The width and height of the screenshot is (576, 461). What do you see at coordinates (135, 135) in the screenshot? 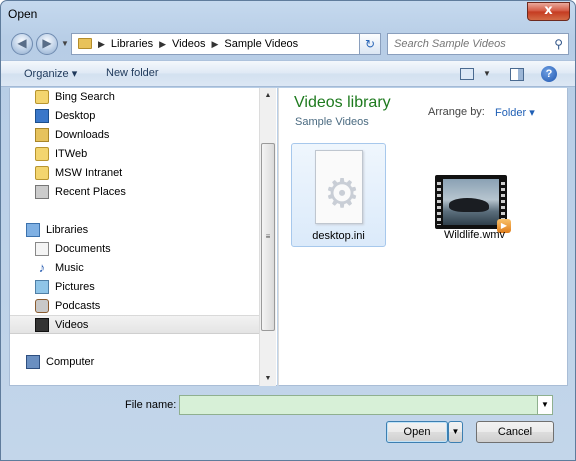
I see `sidebar-item-downloads: Downloads` at bounding box center [135, 135].